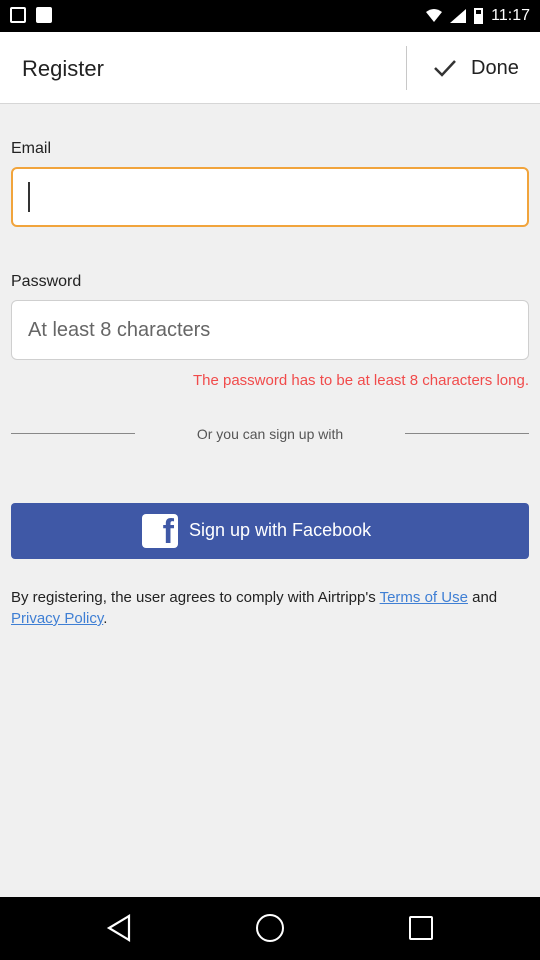 The width and height of the screenshot is (540, 960). Describe the element at coordinates (160, 532) in the screenshot. I see `facebook-icon: f` at that location.